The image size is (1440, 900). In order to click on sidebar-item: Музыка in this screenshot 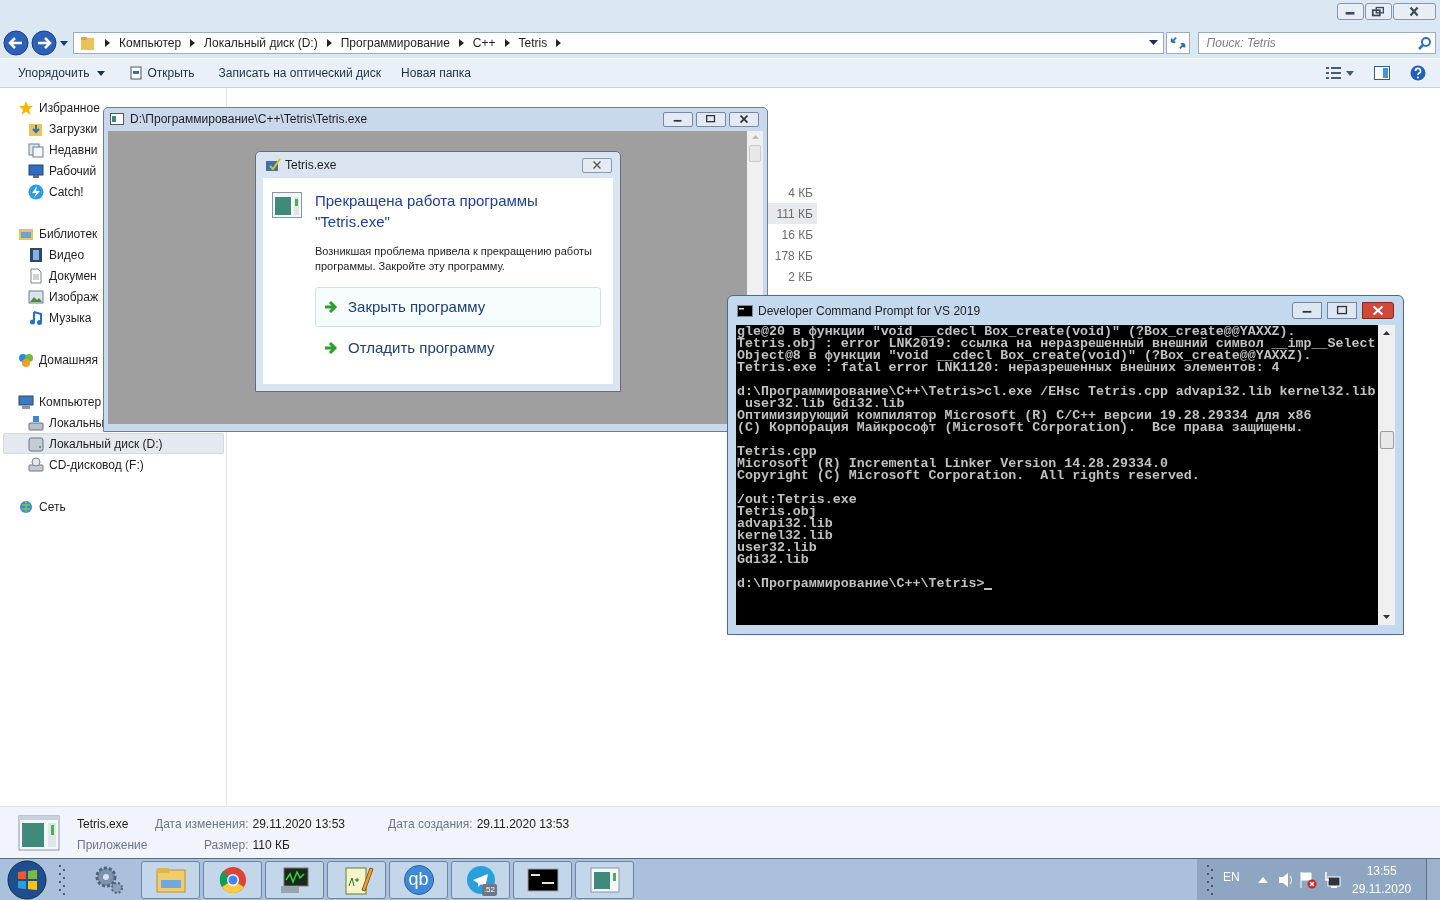, I will do `click(48, 317)`.